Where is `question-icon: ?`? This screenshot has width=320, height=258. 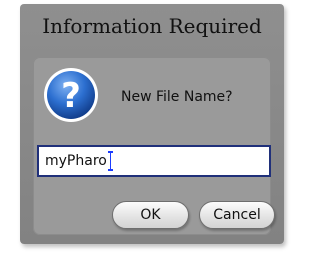
question-icon: ? is located at coordinates (71, 95).